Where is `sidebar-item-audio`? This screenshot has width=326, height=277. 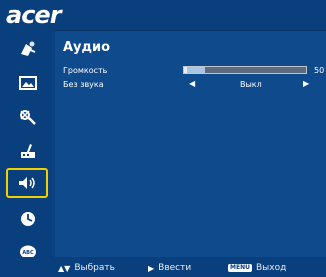 sidebar-item-audio is located at coordinates (27, 183).